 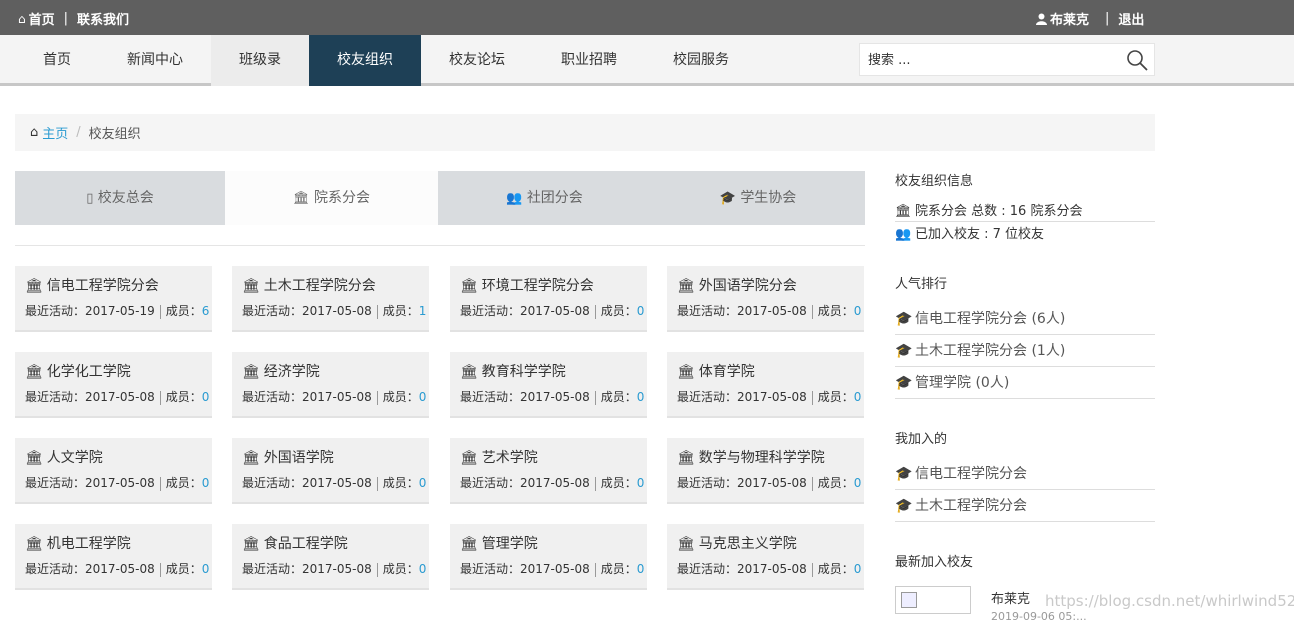 What do you see at coordinates (765, 557) in the screenshot?
I see `branch-card: 🏛 马克思主义学院 最近活动：2017-05-08 成员：0` at bounding box center [765, 557].